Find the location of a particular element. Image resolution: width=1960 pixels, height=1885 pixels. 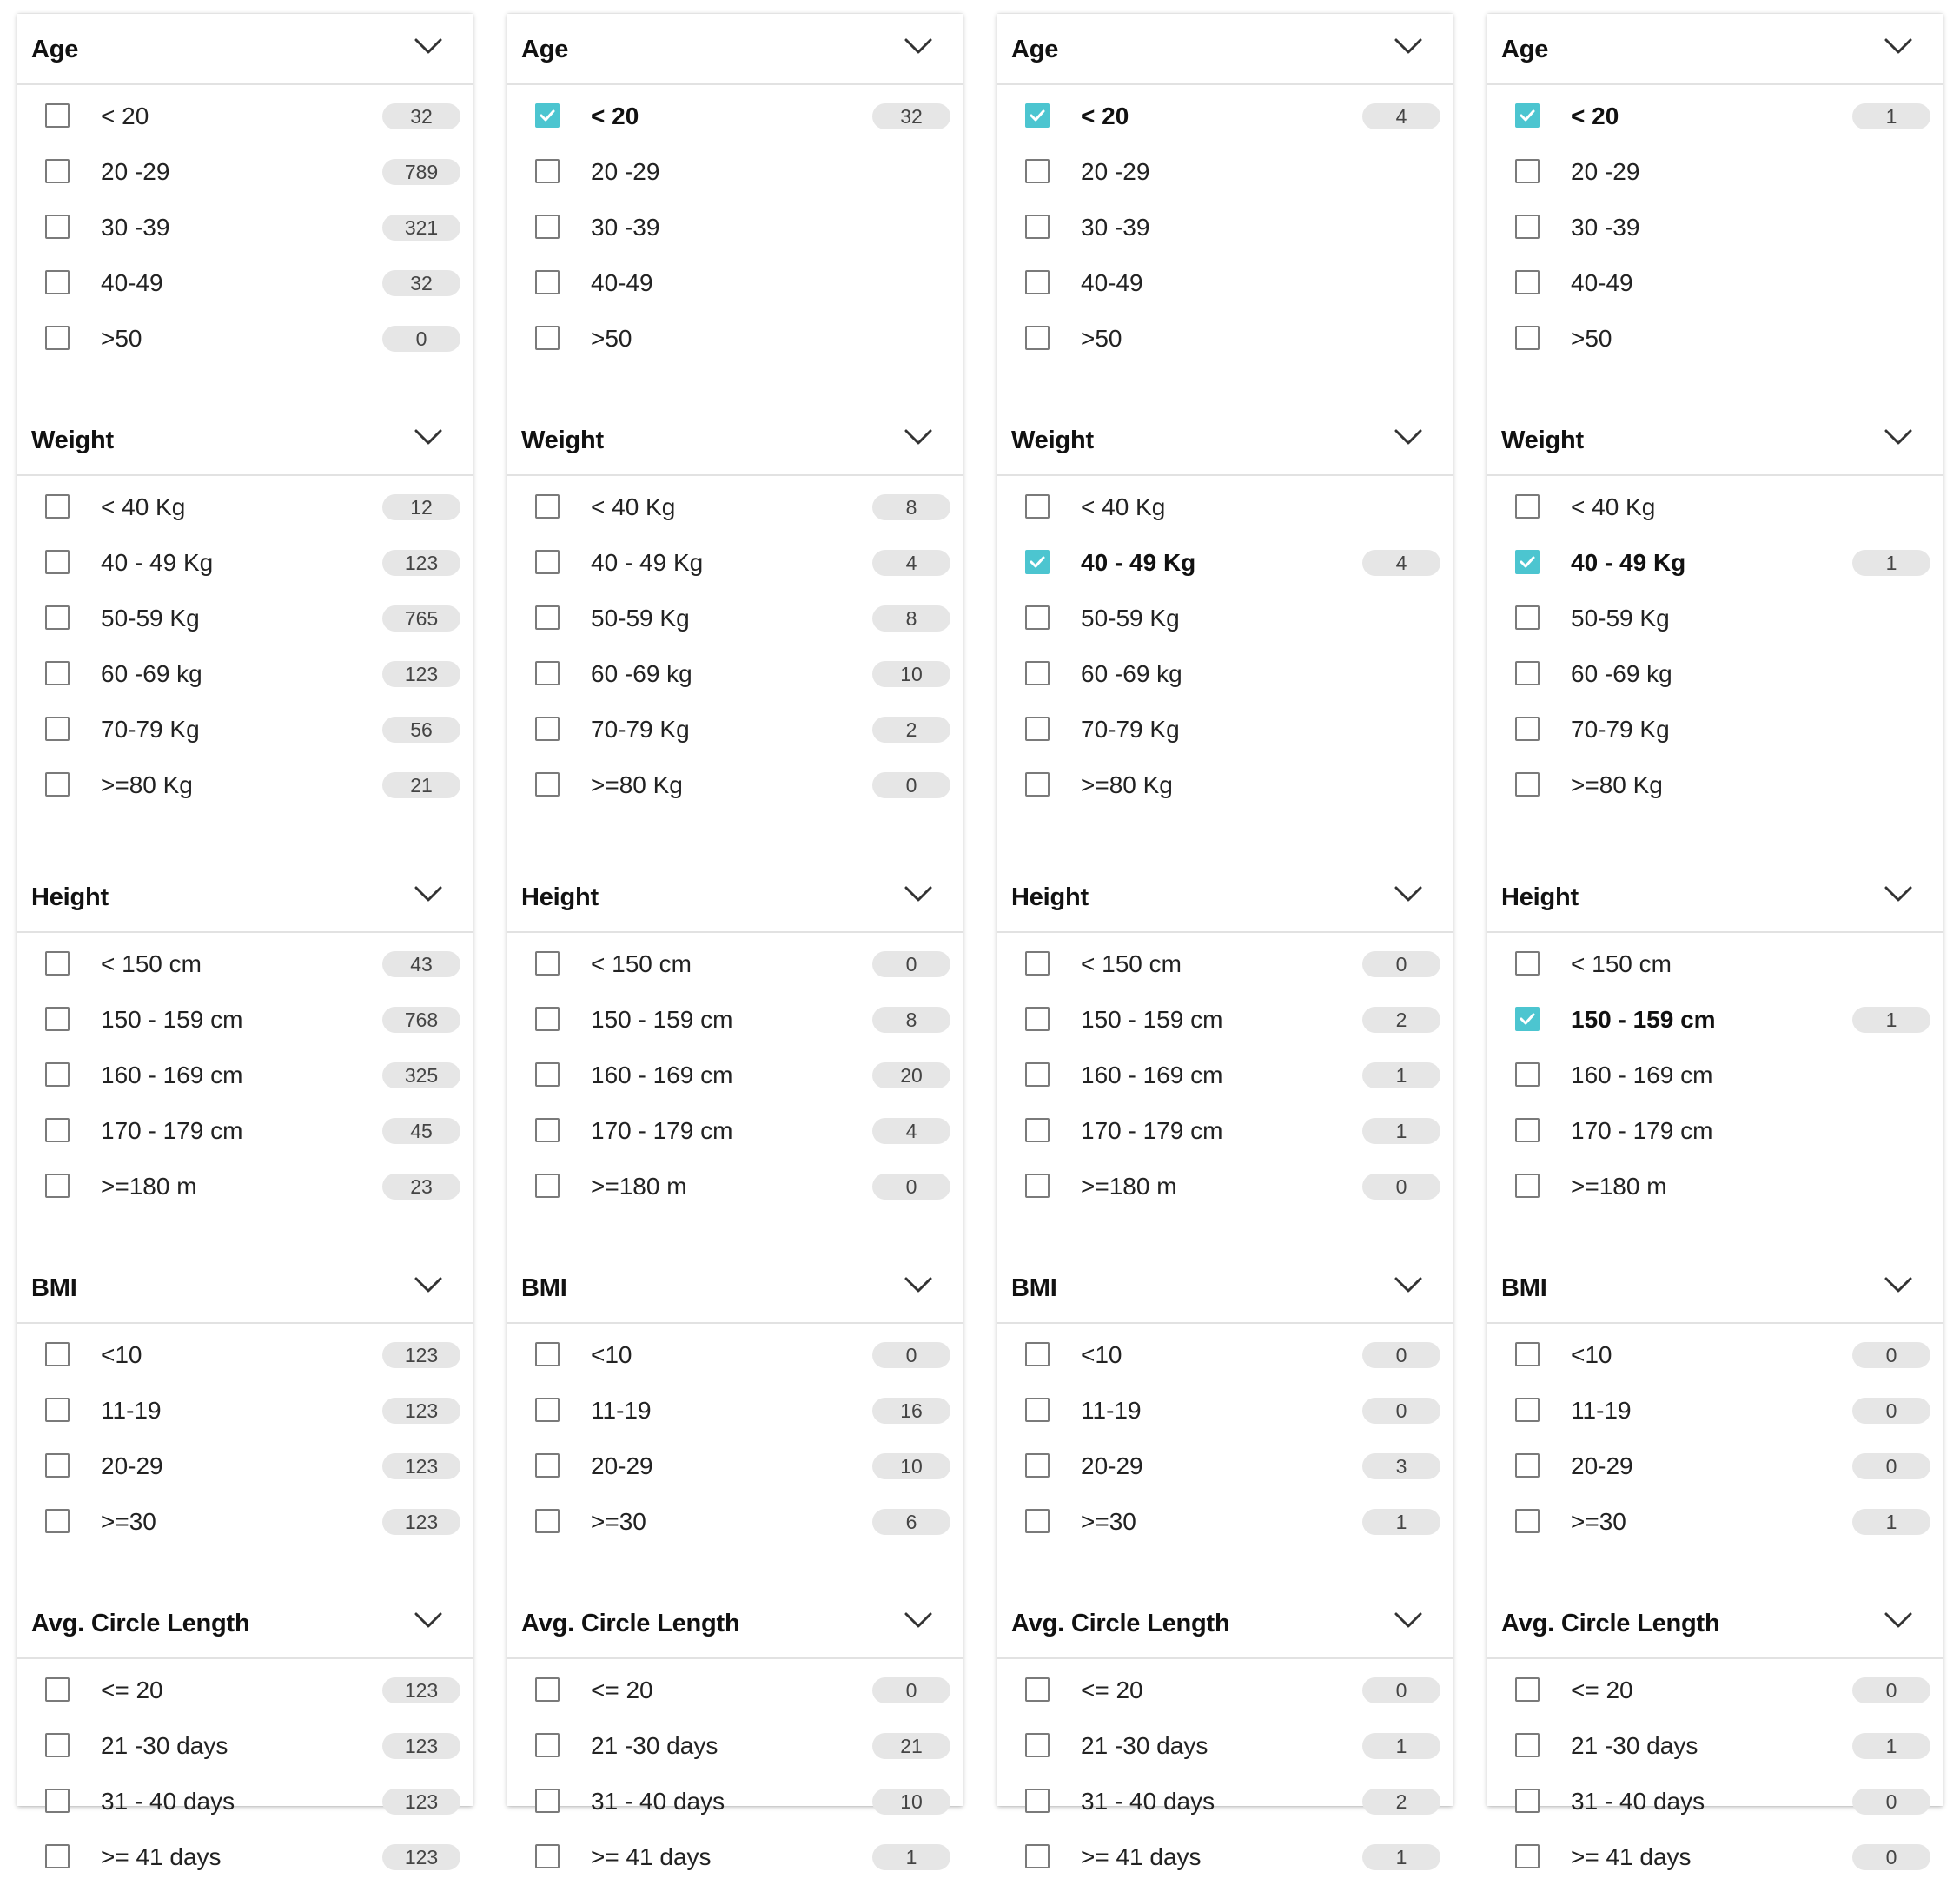

filter-option: >=80 Kg 21 is located at coordinates (245, 785).